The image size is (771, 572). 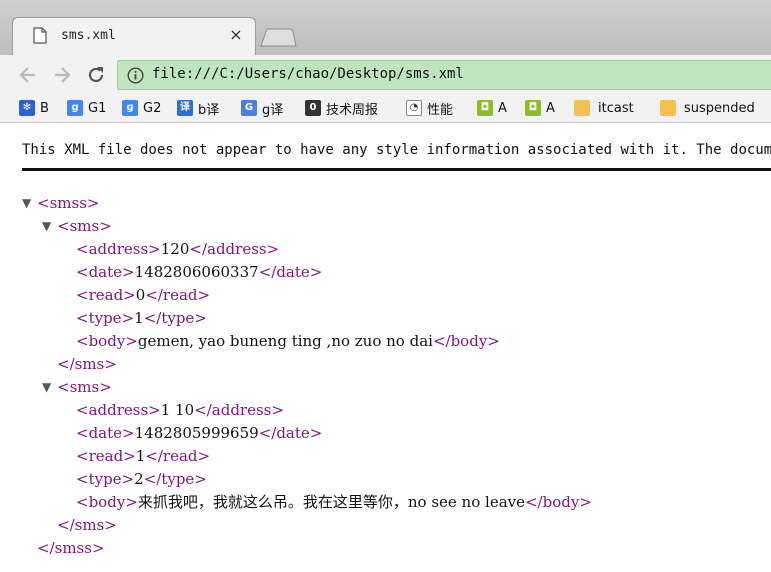 What do you see at coordinates (604, 108) in the screenshot?
I see `bookmark-folder-itcast: itcast` at bounding box center [604, 108].